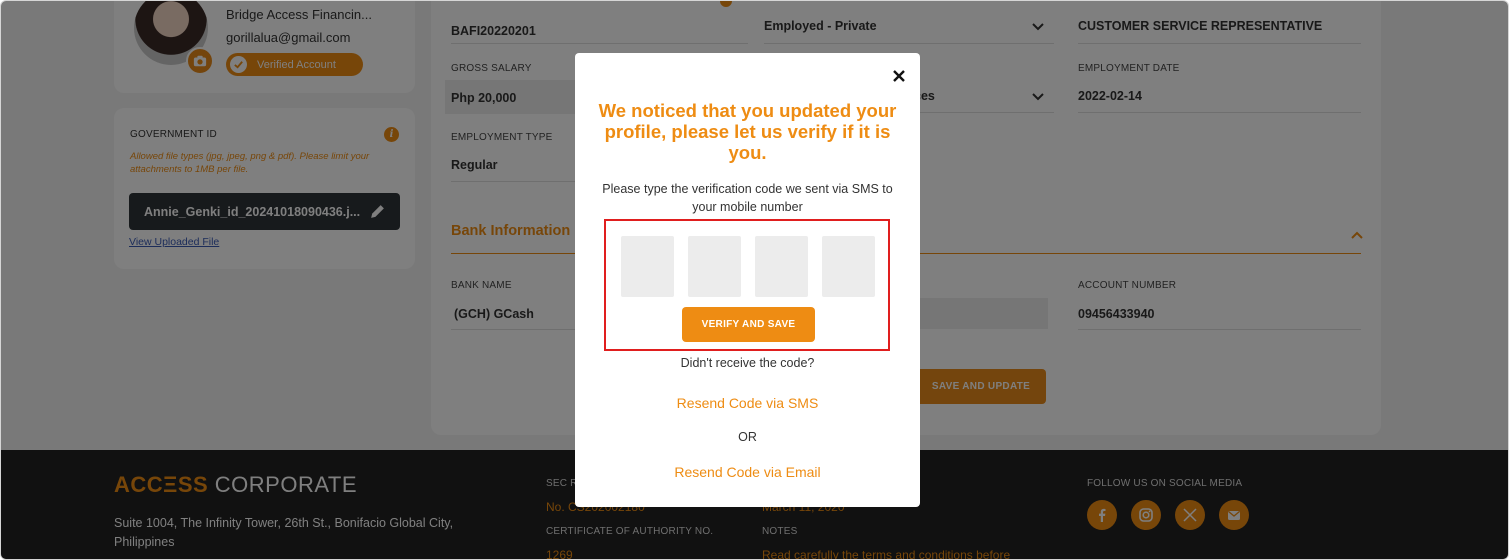 The image size is (1509, 560). What do you see at coordinates (647, 266) in the screenshot?
I see `code-digit-1-input` at bounding box center [647, 266].